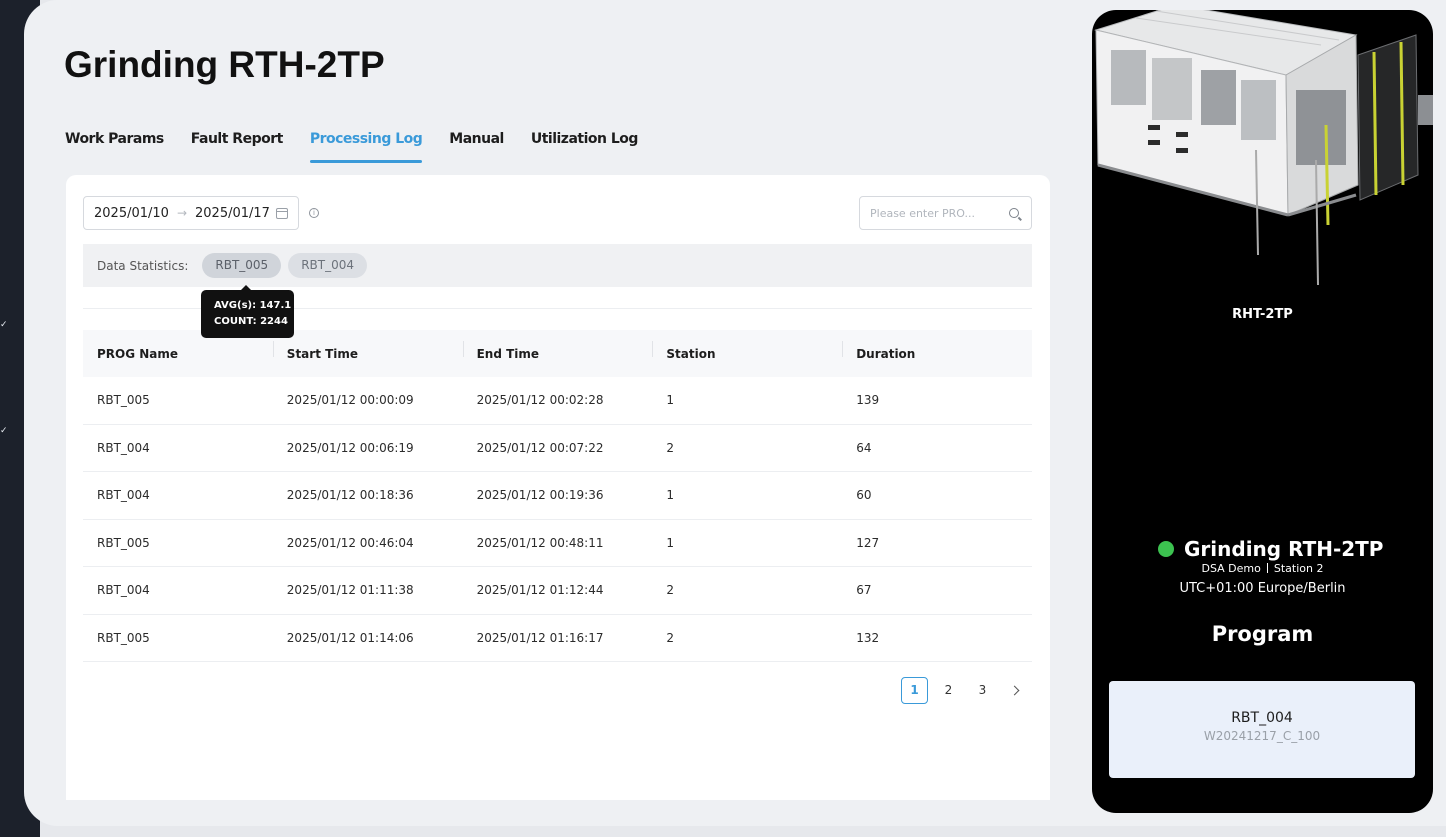  Describe the element at coordinates (327, 265) in the screenshot. I see `stats-chip-rbt-004: RBT_004` at that location.